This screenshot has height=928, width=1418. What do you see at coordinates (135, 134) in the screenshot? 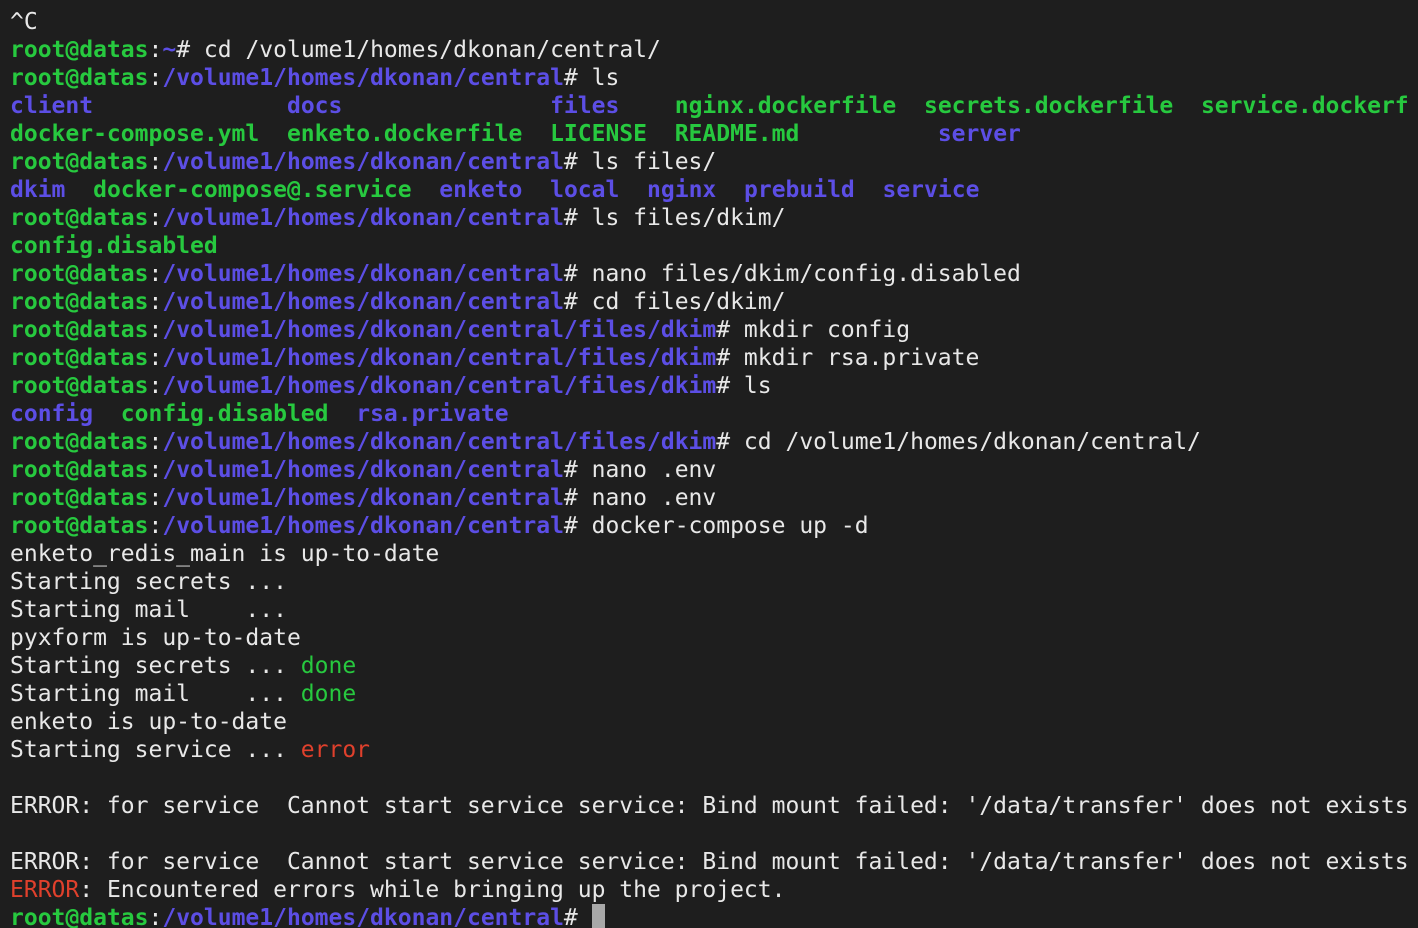
I see `text-segment-file: docker-compose.yml` at bounding box center [135, 134].